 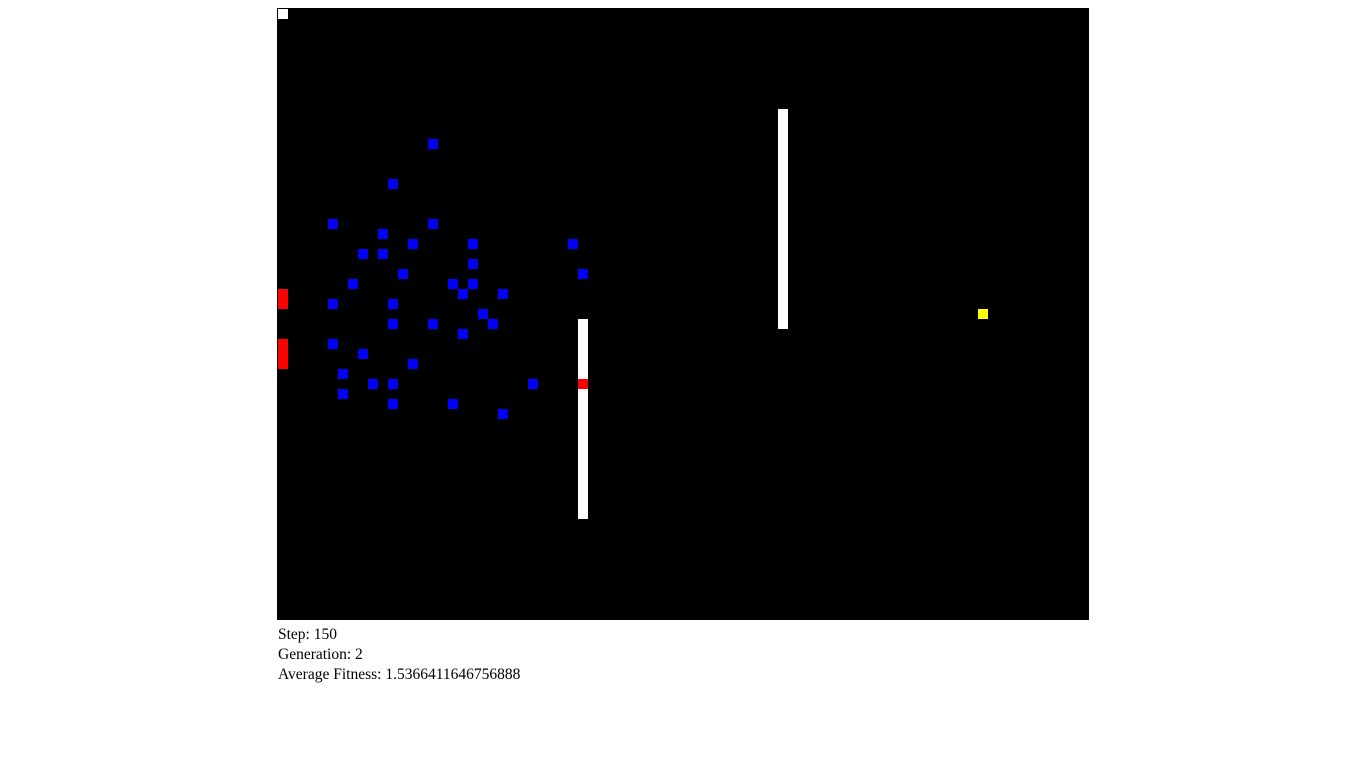 I want to click on fitness-label: Average Fitness:, so click(x=330, y=674).